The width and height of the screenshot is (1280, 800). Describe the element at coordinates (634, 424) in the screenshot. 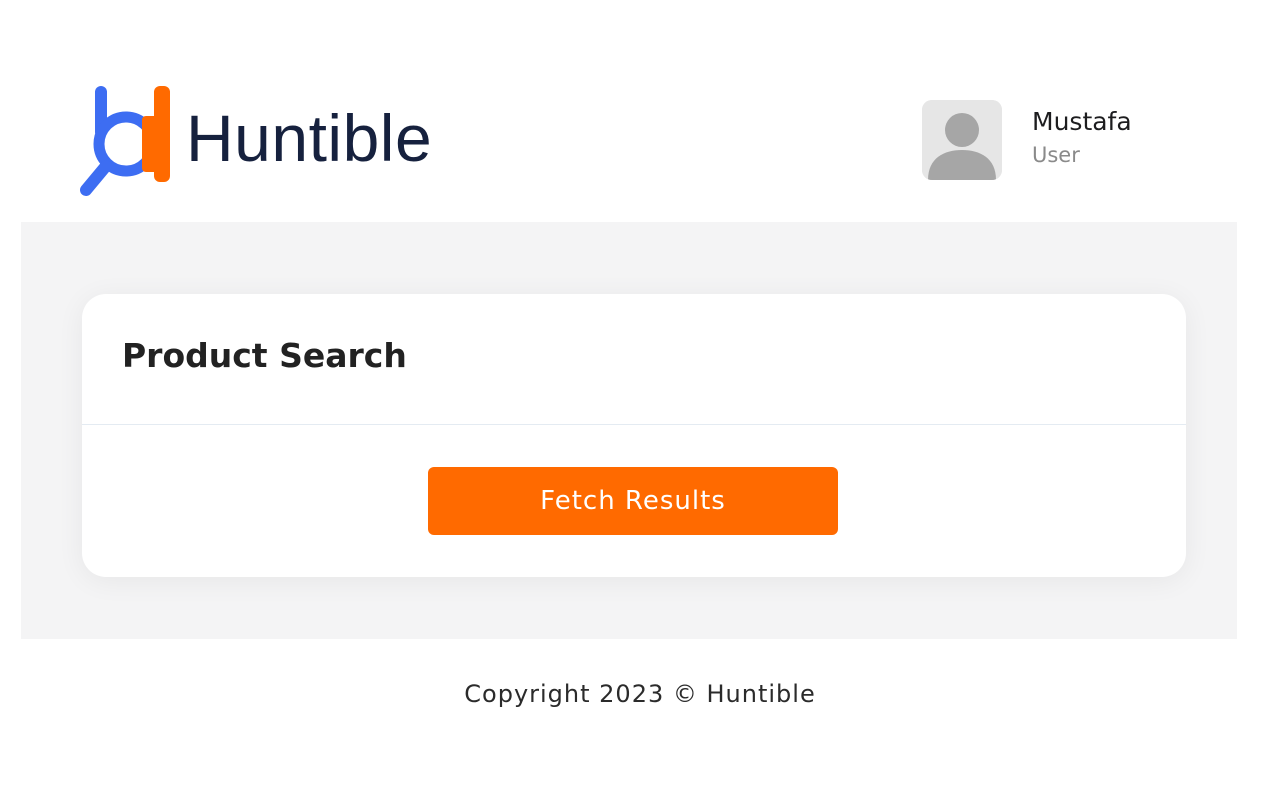

I see `divider` at that location.